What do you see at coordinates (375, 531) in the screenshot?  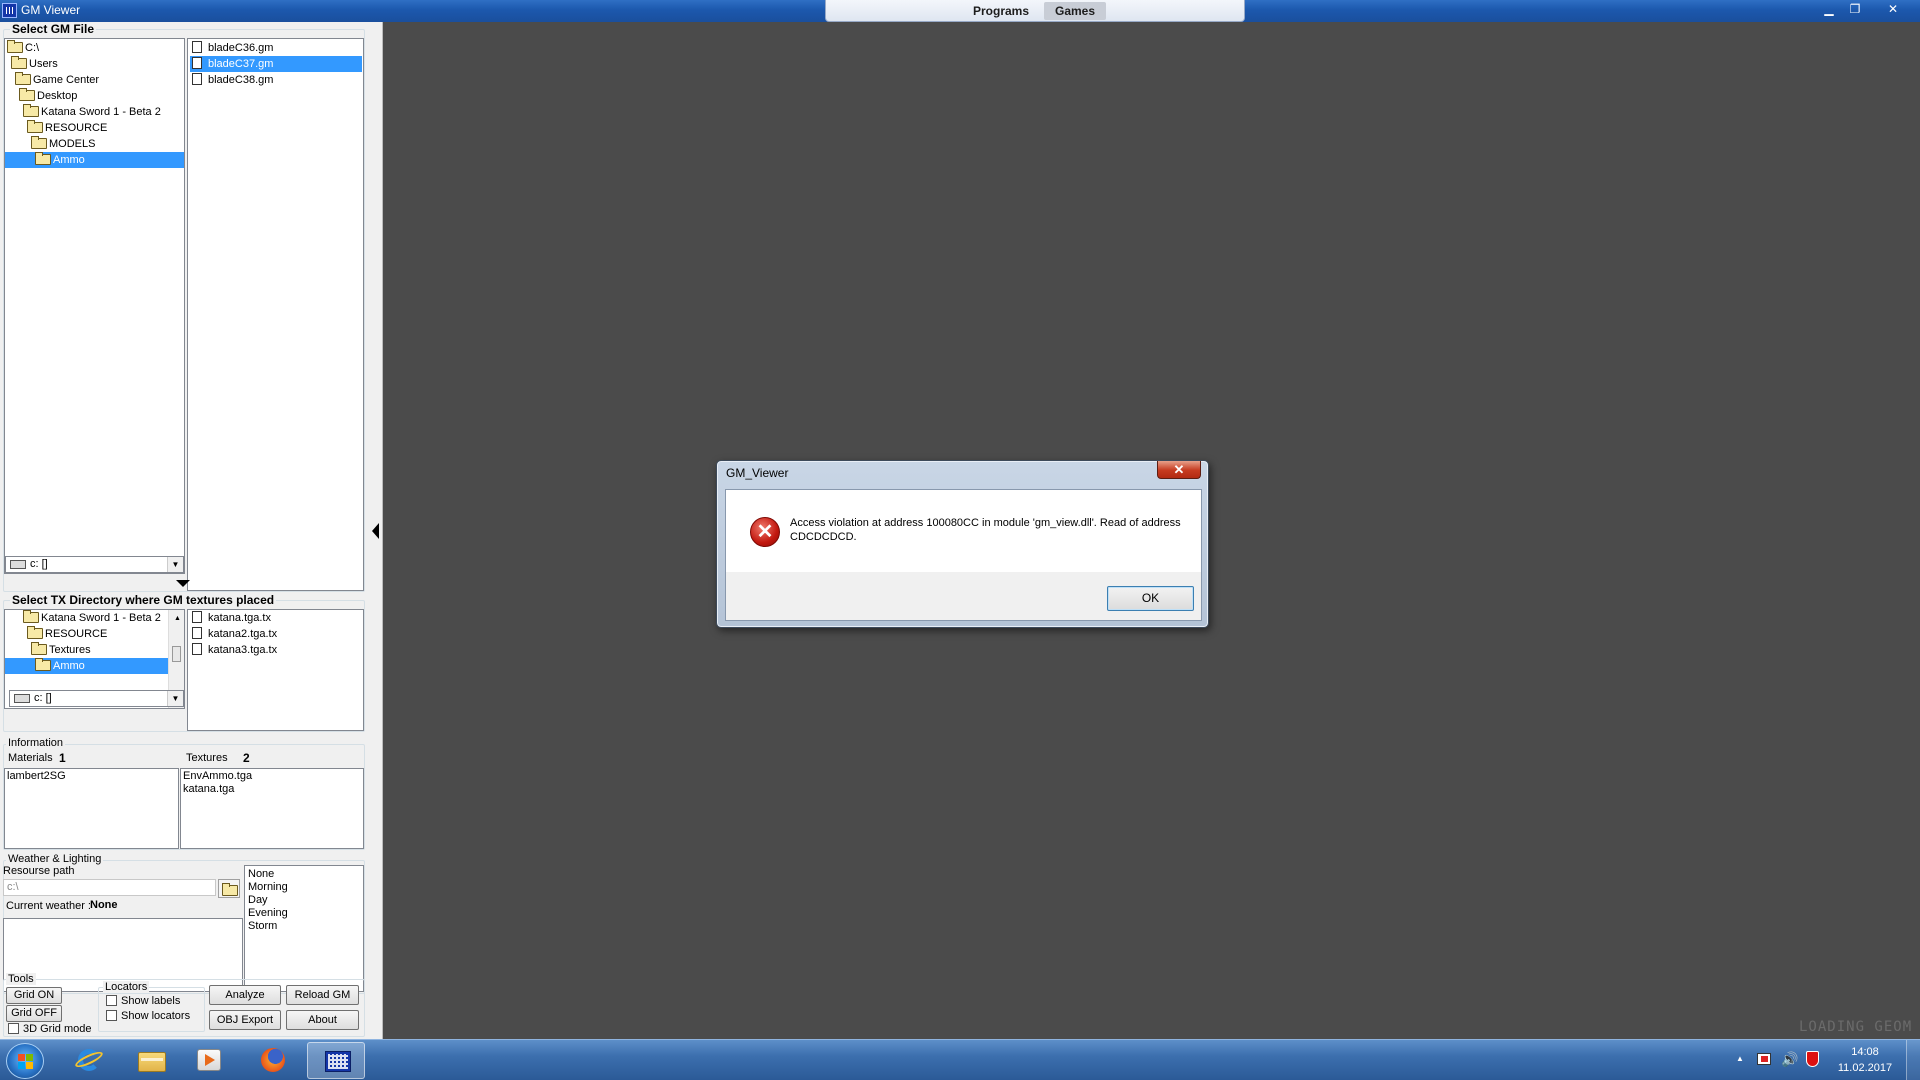 I see `collapse-panel-icon` at bounding box center [375, 531].